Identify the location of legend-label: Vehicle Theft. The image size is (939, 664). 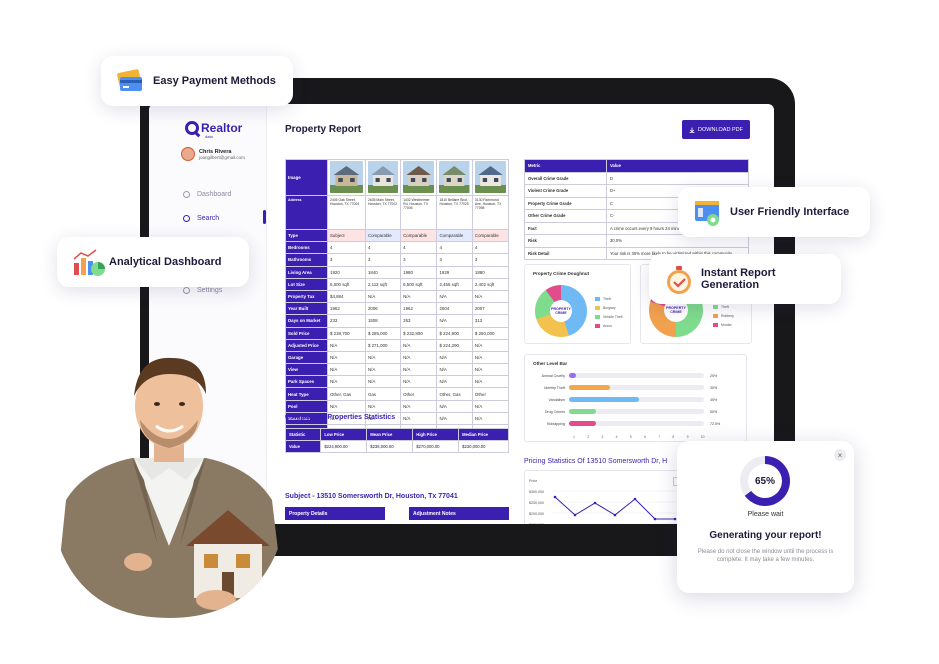
(613, 317).